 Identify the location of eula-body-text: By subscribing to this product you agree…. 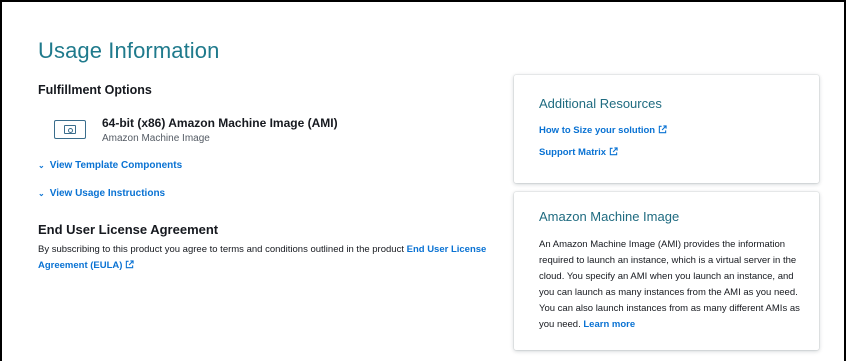
(222, 249).